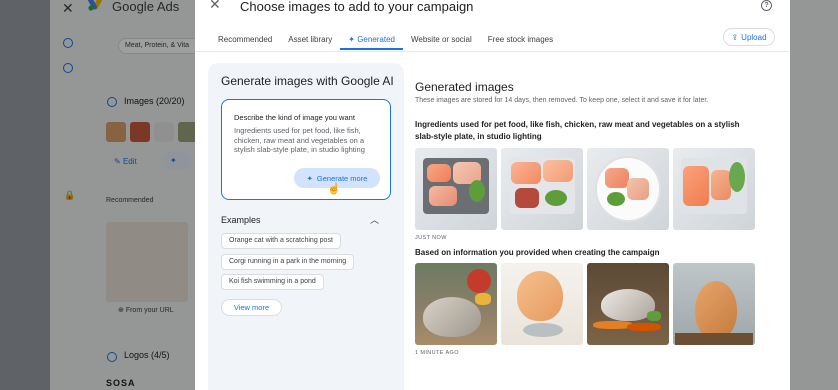 Image resolution: width=838 pixels, height=390 pixels. What do you see at coordinates (309, 178) in the screenshot?
I see `sparkle-icon: ✦` at bounding box center [309, 178].